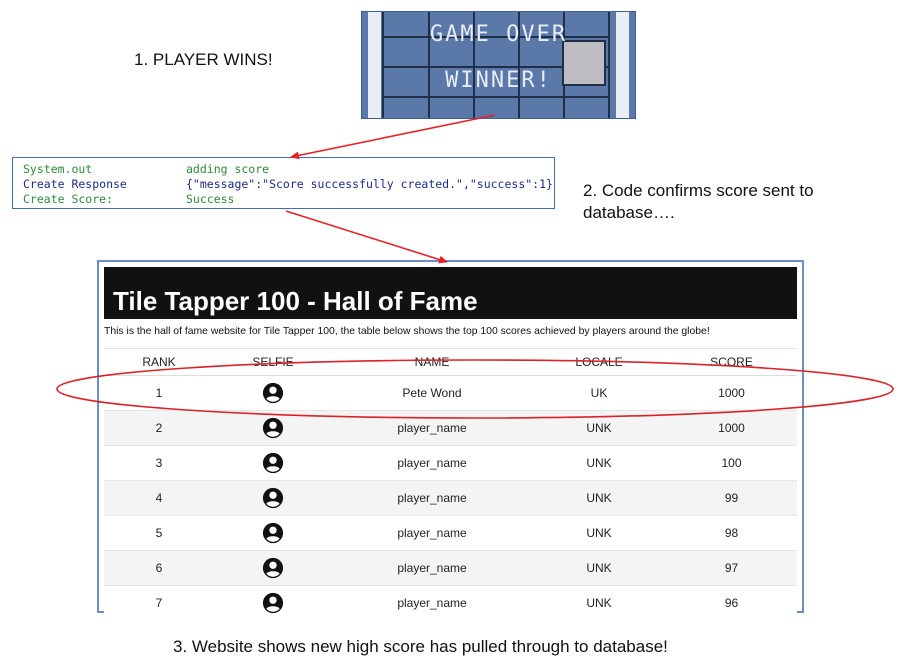  What do you see at coordinates (599, 362) in the screenshot?
I see `column-header-locale: LOCALE` at bounding box center [599, 362].